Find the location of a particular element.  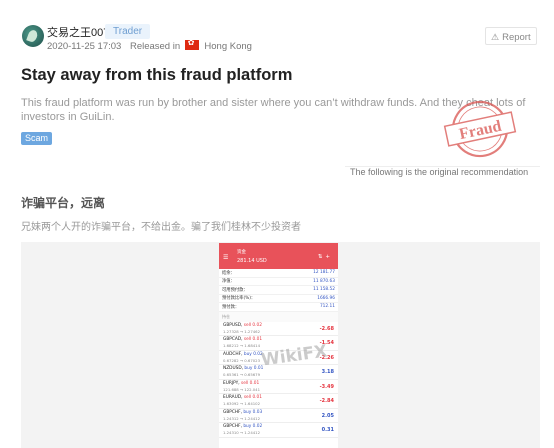

position-symbol: GBPUSD, sell 0.02 is located at coordinates (242, 325).